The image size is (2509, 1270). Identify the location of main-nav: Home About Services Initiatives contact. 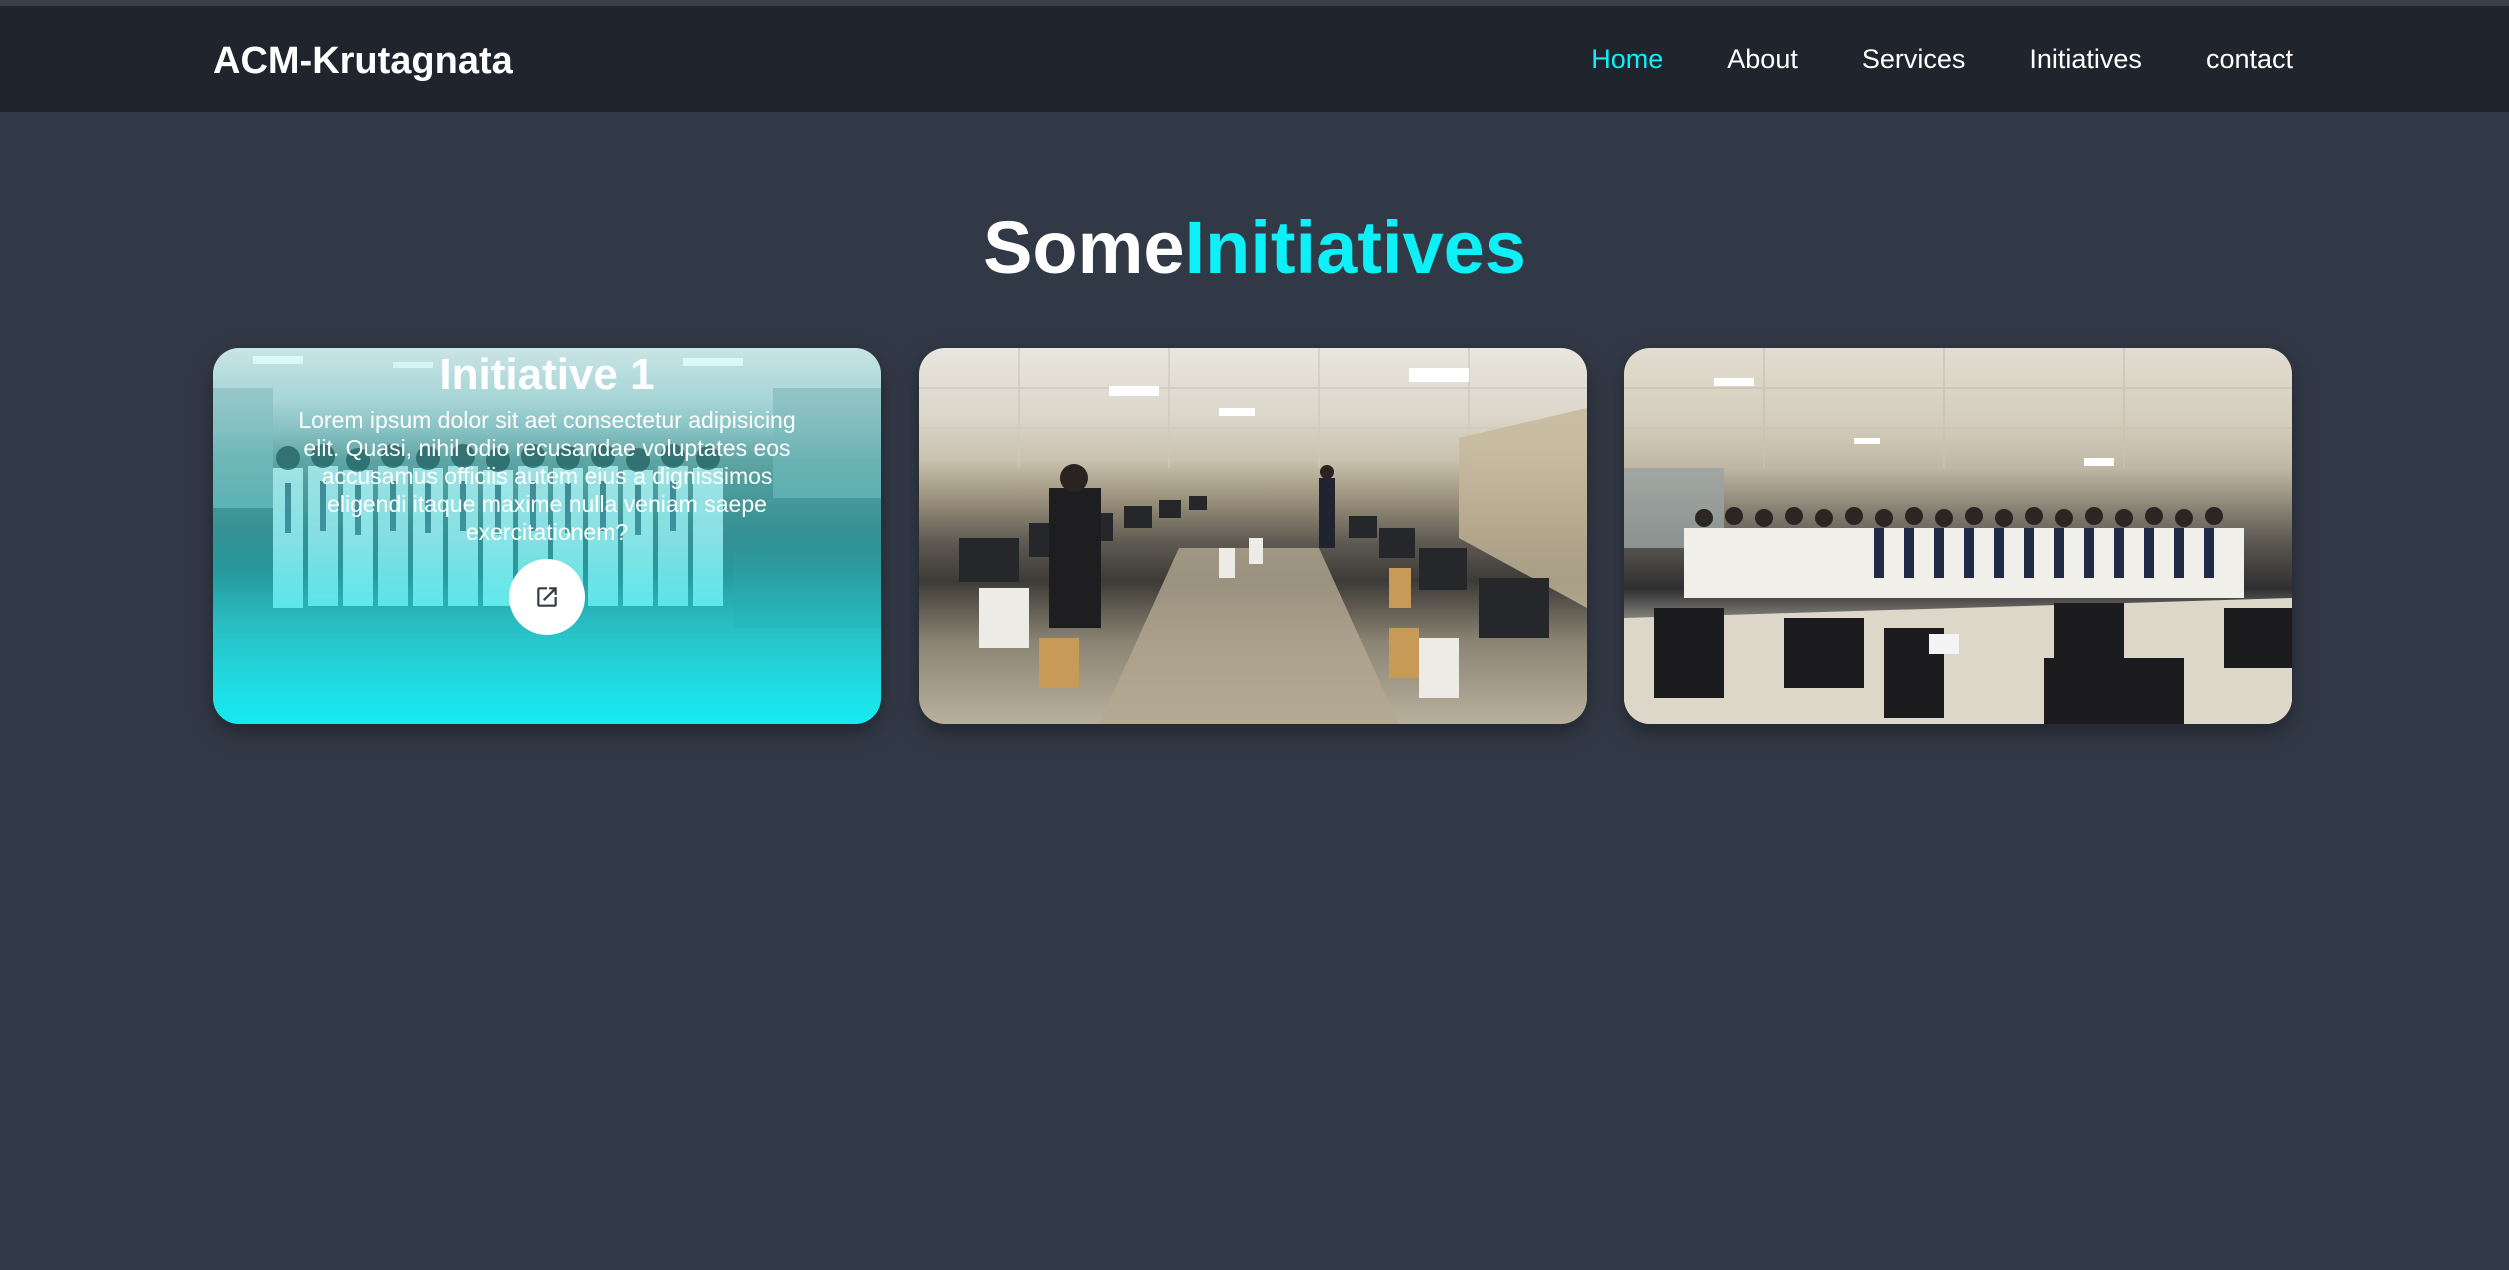
(1910, 59).